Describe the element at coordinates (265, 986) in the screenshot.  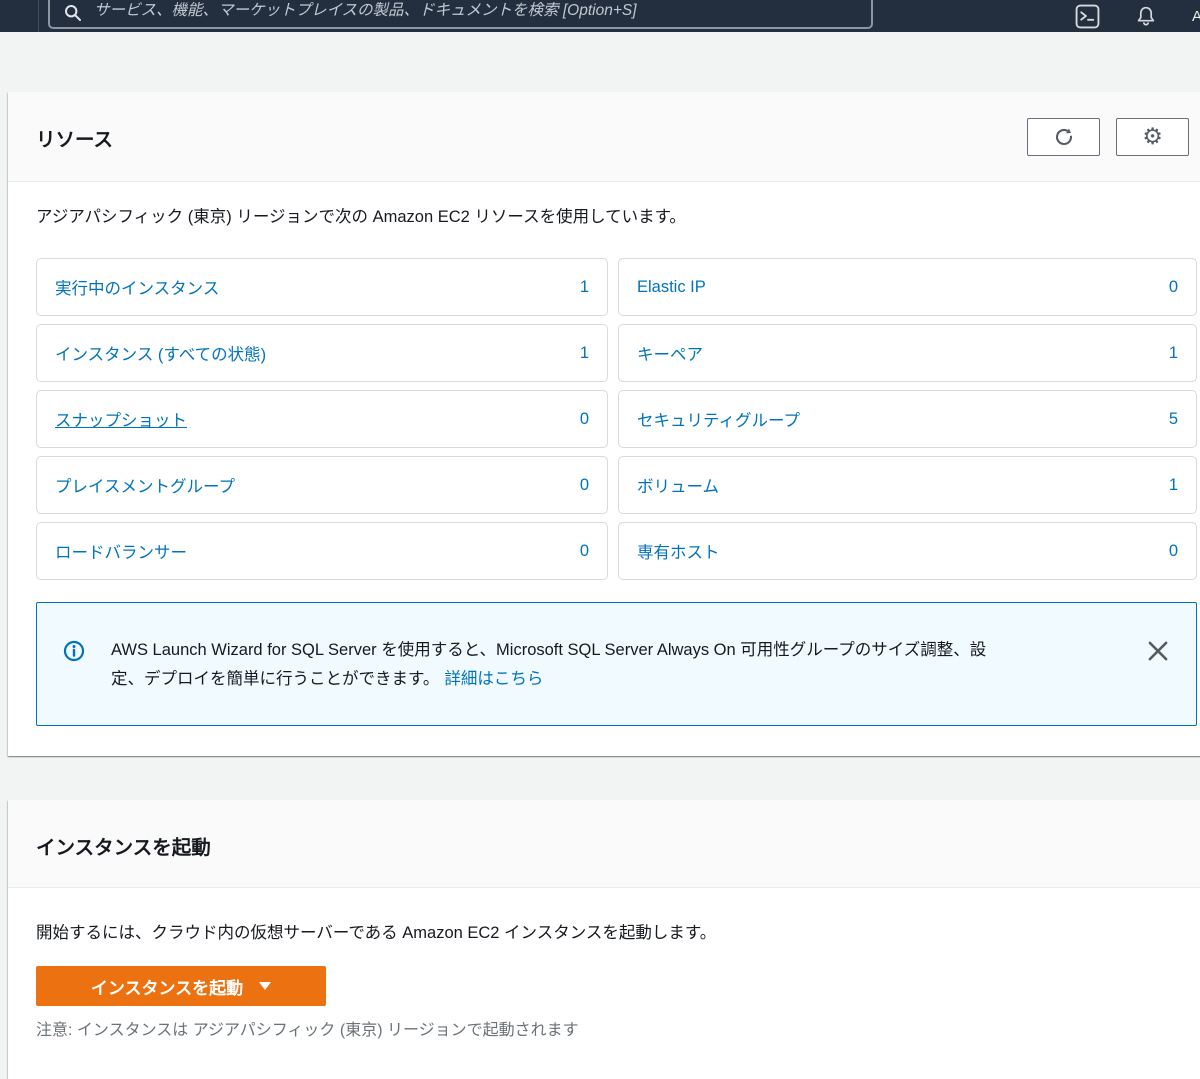
I see `chevron-down-icon` at that location.